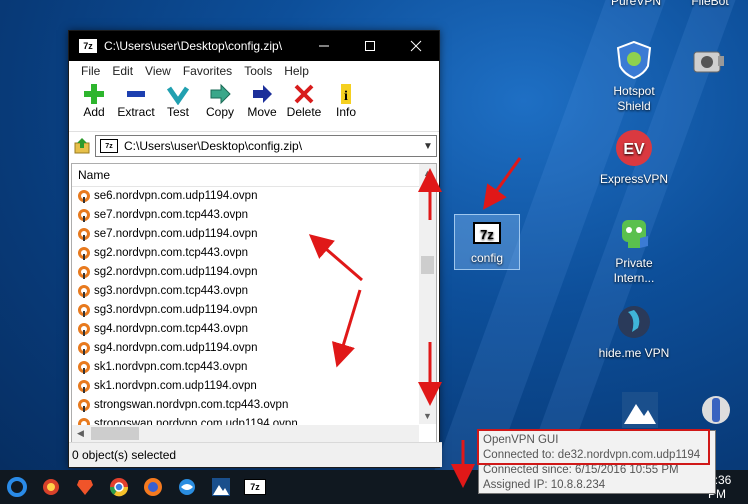 The height and width of the screenshot is (504, 748). I want to click on file-row: sg2.nordvpn.com.udp1194.ovpn, so click(244, 271).